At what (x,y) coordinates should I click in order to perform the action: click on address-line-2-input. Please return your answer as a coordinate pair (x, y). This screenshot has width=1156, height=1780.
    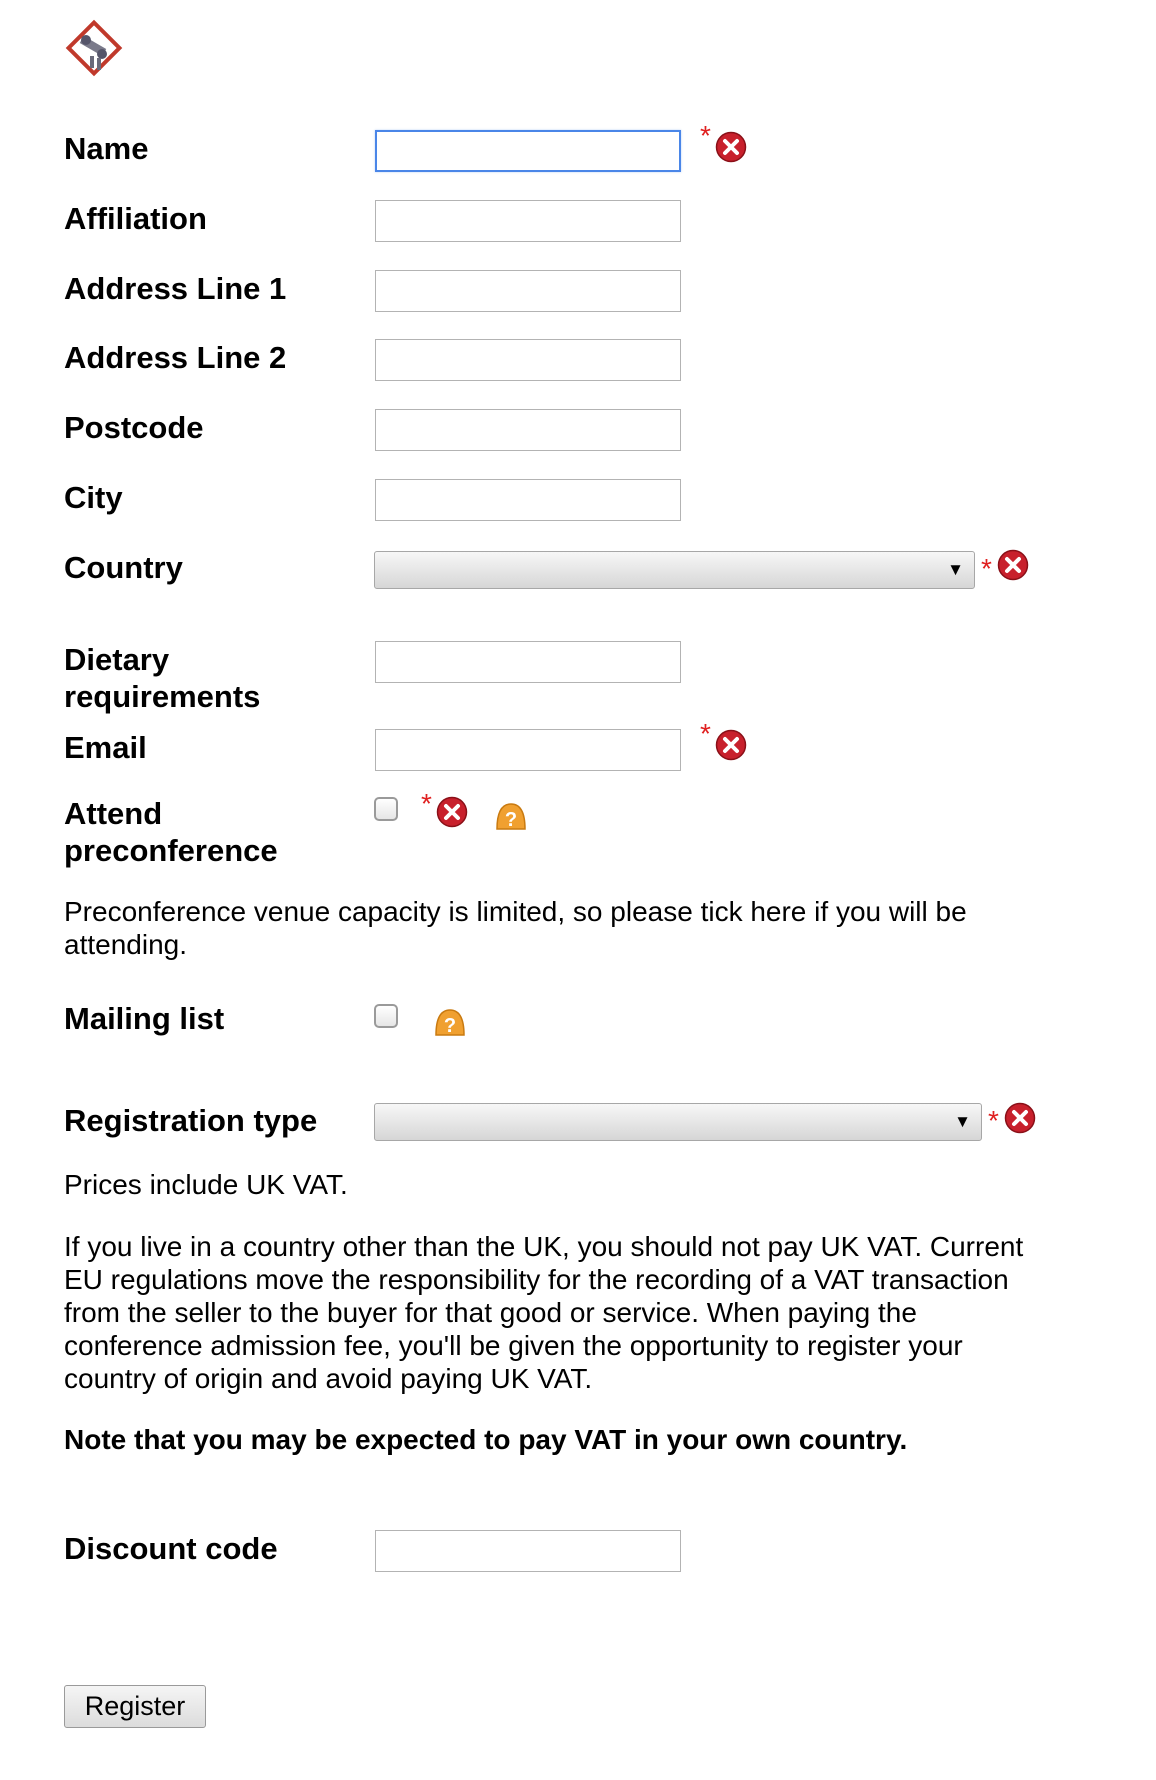
    Looking at the image, I should click on (528, 360).